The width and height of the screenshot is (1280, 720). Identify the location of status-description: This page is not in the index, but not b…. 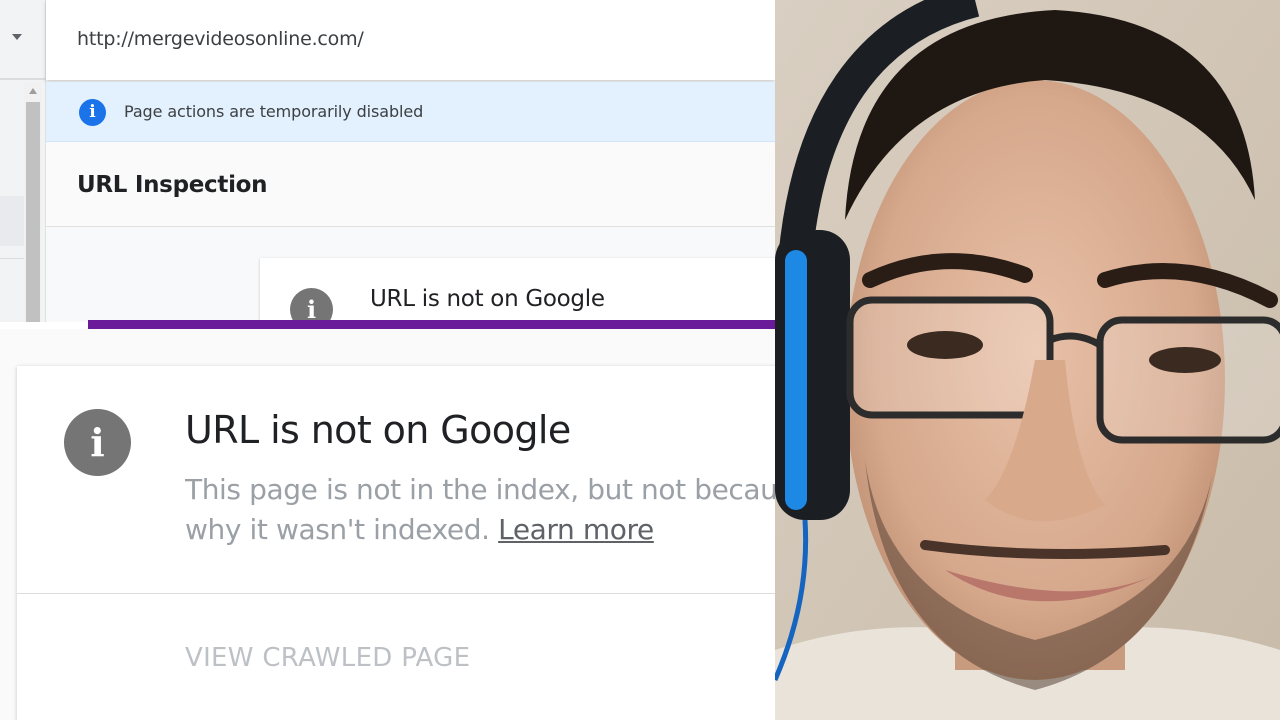
(480, 510).